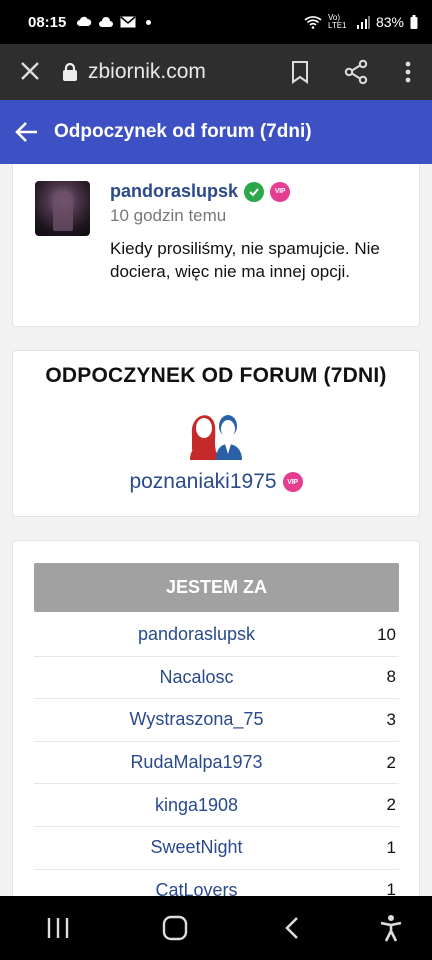 Image resolution: width=432 pixels, height=960 pixels. Describe the element at coordinates (168, 215) in the screenshot. I see `post-timestamp: 10 godzin temu` at that location.